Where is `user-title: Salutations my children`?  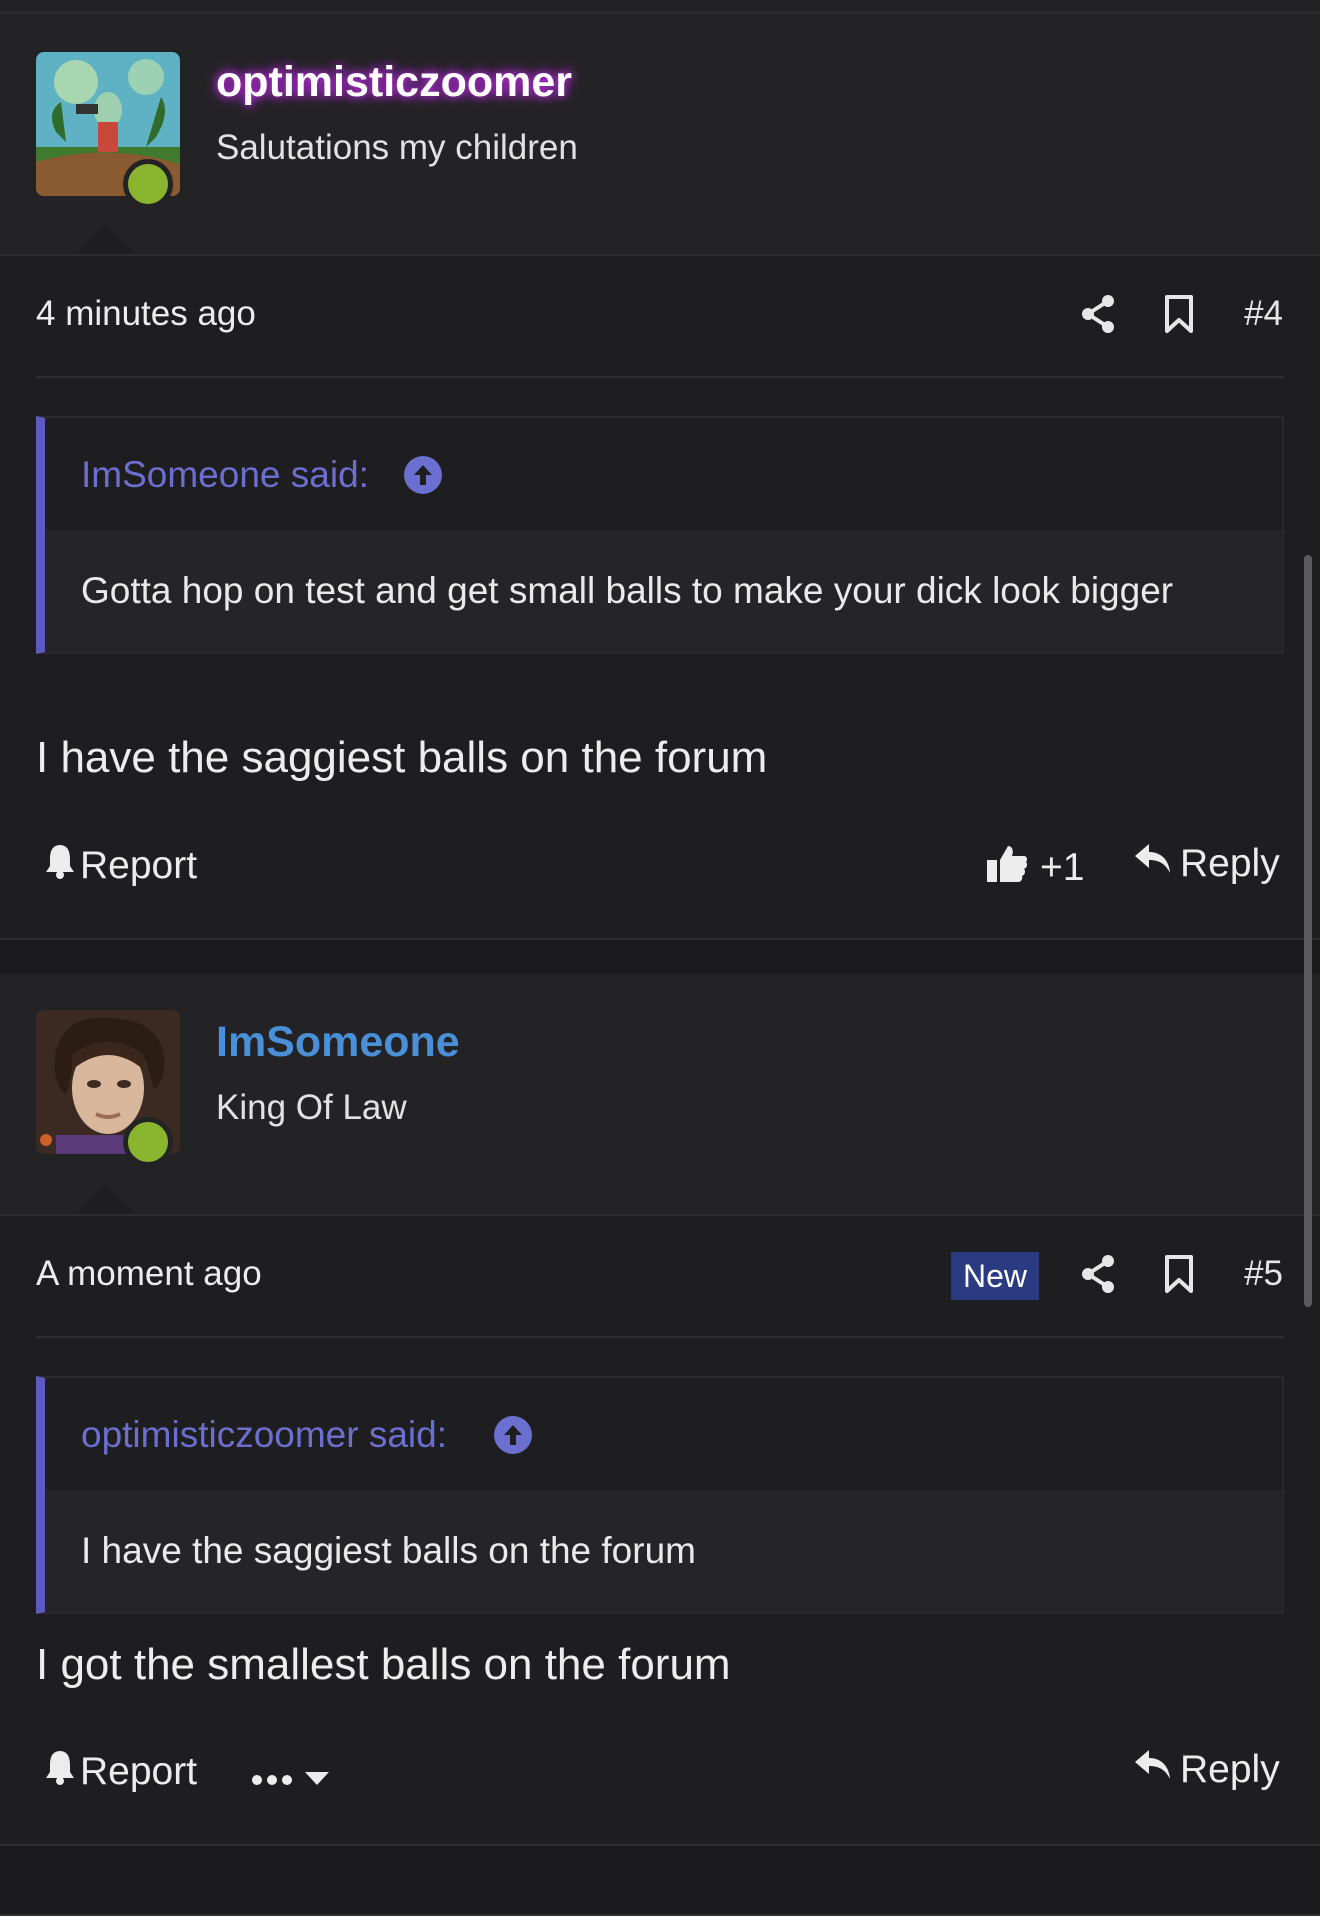
user-title: Salutations my children is located at coordinates (397, 147).